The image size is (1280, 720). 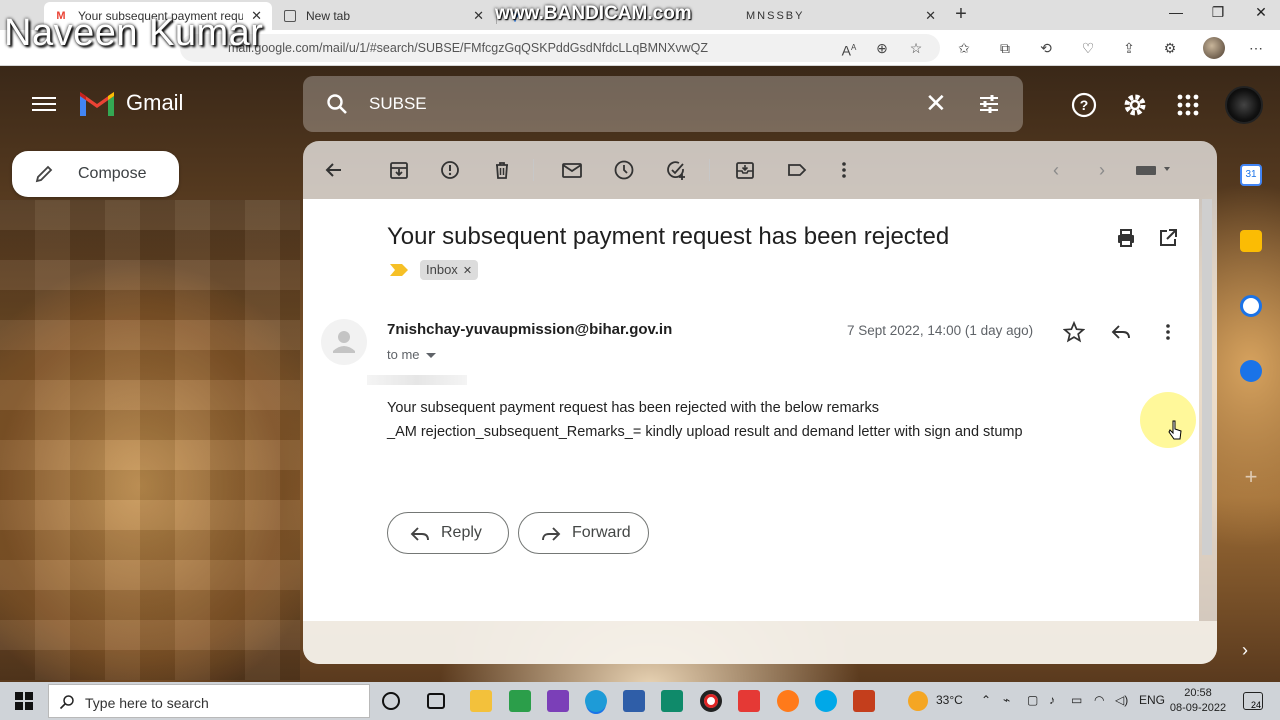 What do you see at coordinates (1251, 241) in the screenshot?
I see `keep-icon` at bounding box center [1251, 241].